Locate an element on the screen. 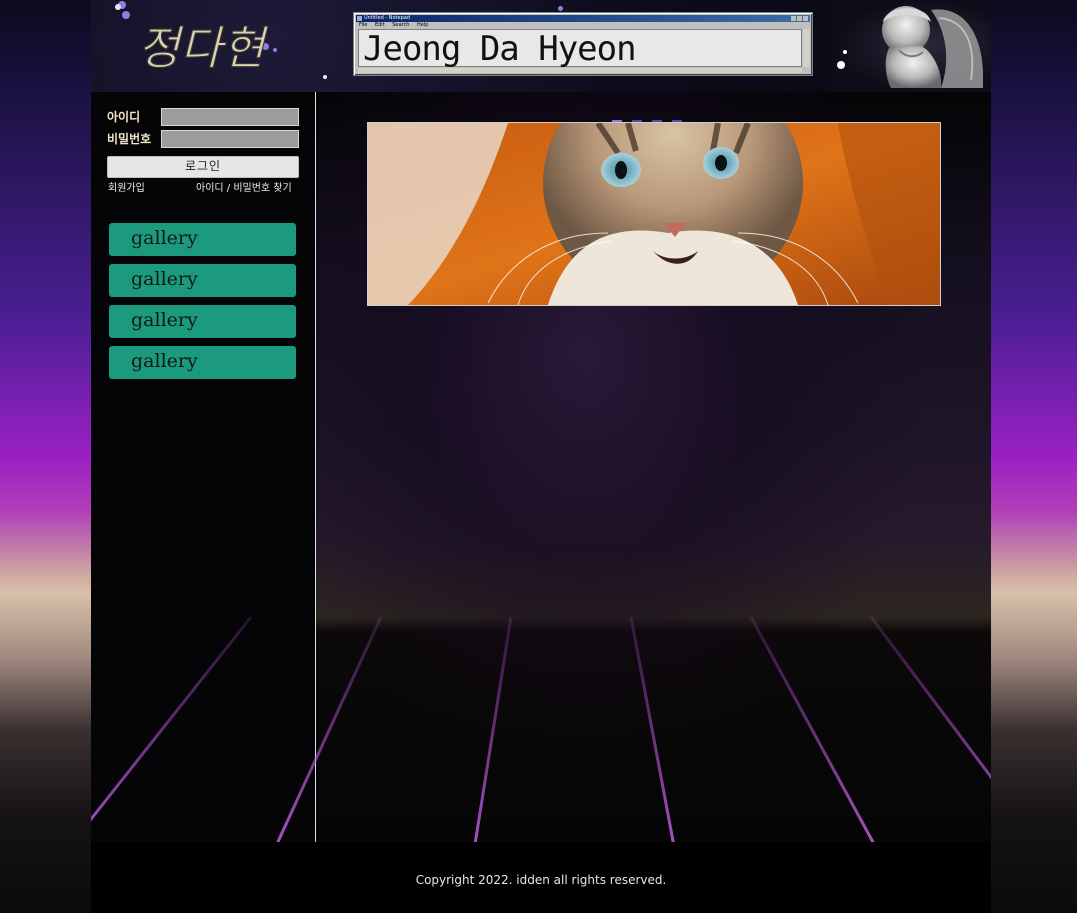  window-control-buttons is located at coordinates (799, 18).